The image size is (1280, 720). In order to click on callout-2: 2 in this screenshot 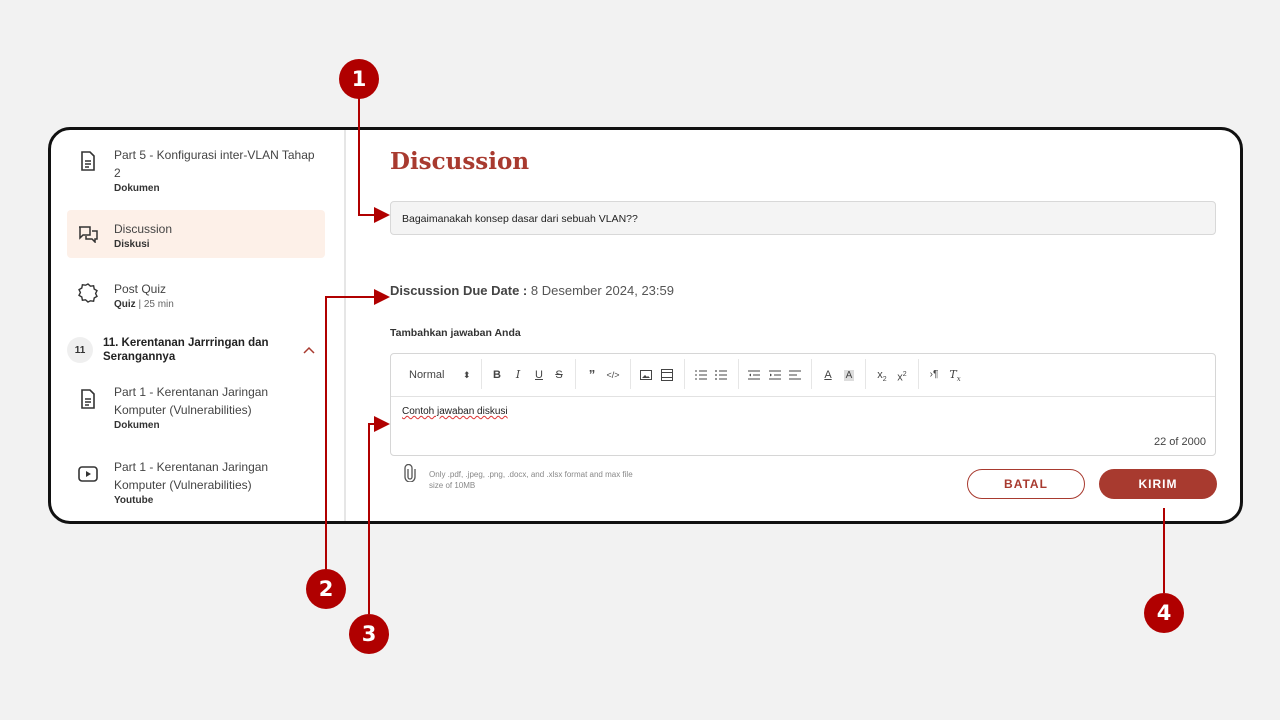, I will do `click(326, 589)`.